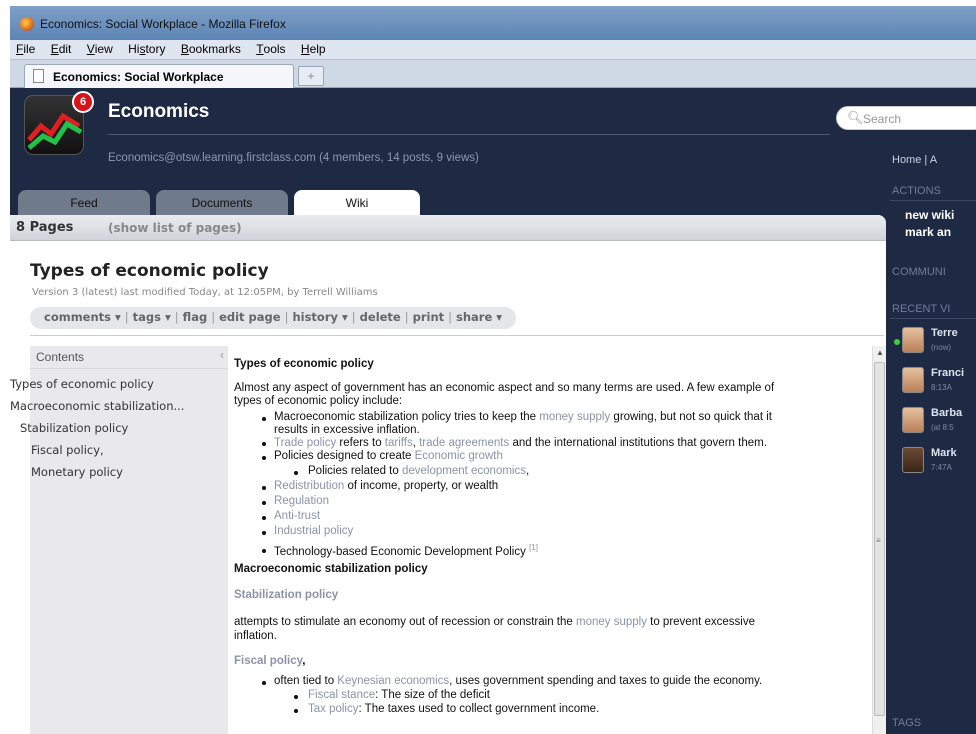 The image size is (976, 734). What do you see at coordinates (255, 636) in the screenshot?
I see `paragraph: inflation.` at bounding box center [255, 636].